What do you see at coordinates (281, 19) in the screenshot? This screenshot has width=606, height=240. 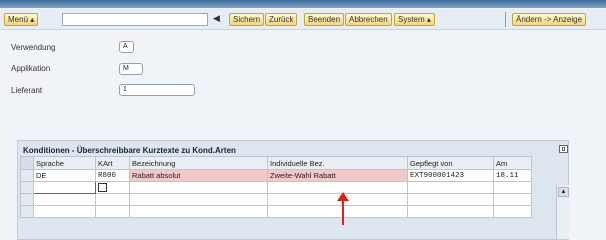 I see `back-button: Zurück` at bounding box center [281, 19].